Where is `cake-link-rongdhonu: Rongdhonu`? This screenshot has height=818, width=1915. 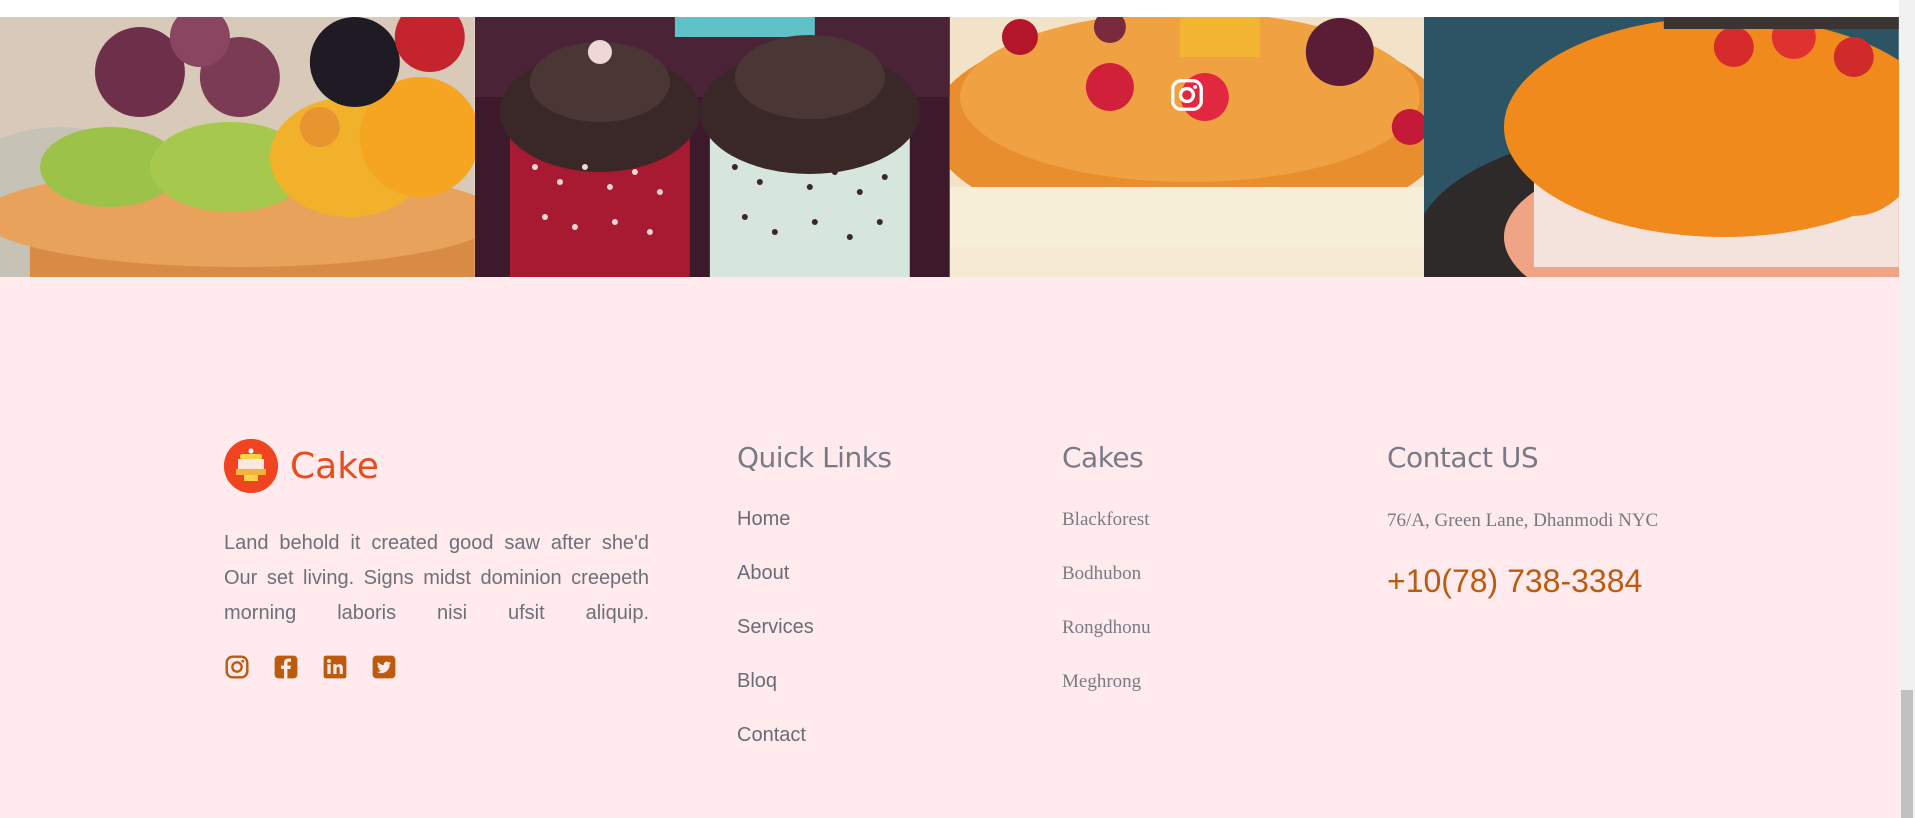 cake-link-rongdhonu: Rongdhonu is located at coordinates (1106, 644).